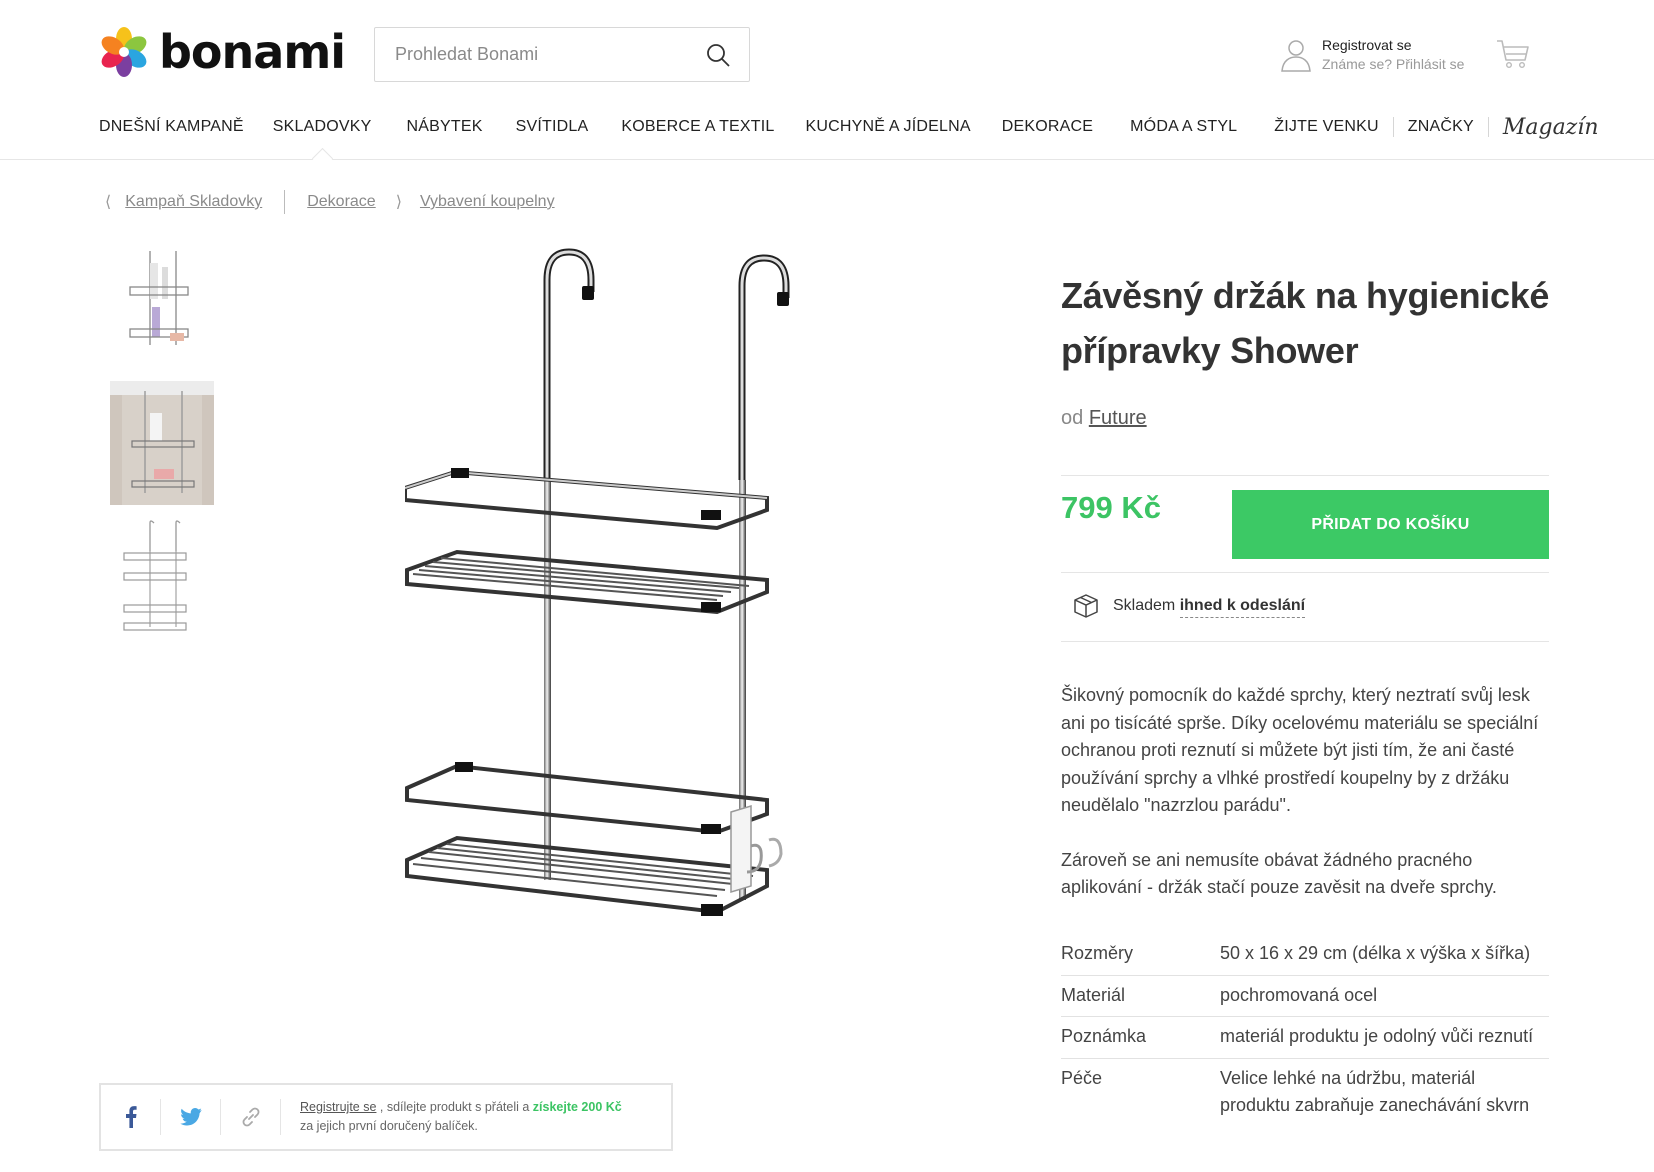  Describe the element at coordinates (1393, 45) in the screenshot. I see `register-link: Registrovat se` at that location.